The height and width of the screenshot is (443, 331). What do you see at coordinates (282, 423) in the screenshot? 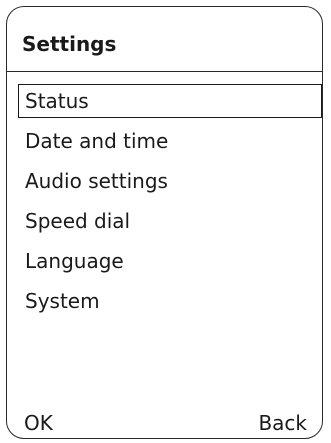
I see `back-softkey: Back` at bounding box center [282, 423].